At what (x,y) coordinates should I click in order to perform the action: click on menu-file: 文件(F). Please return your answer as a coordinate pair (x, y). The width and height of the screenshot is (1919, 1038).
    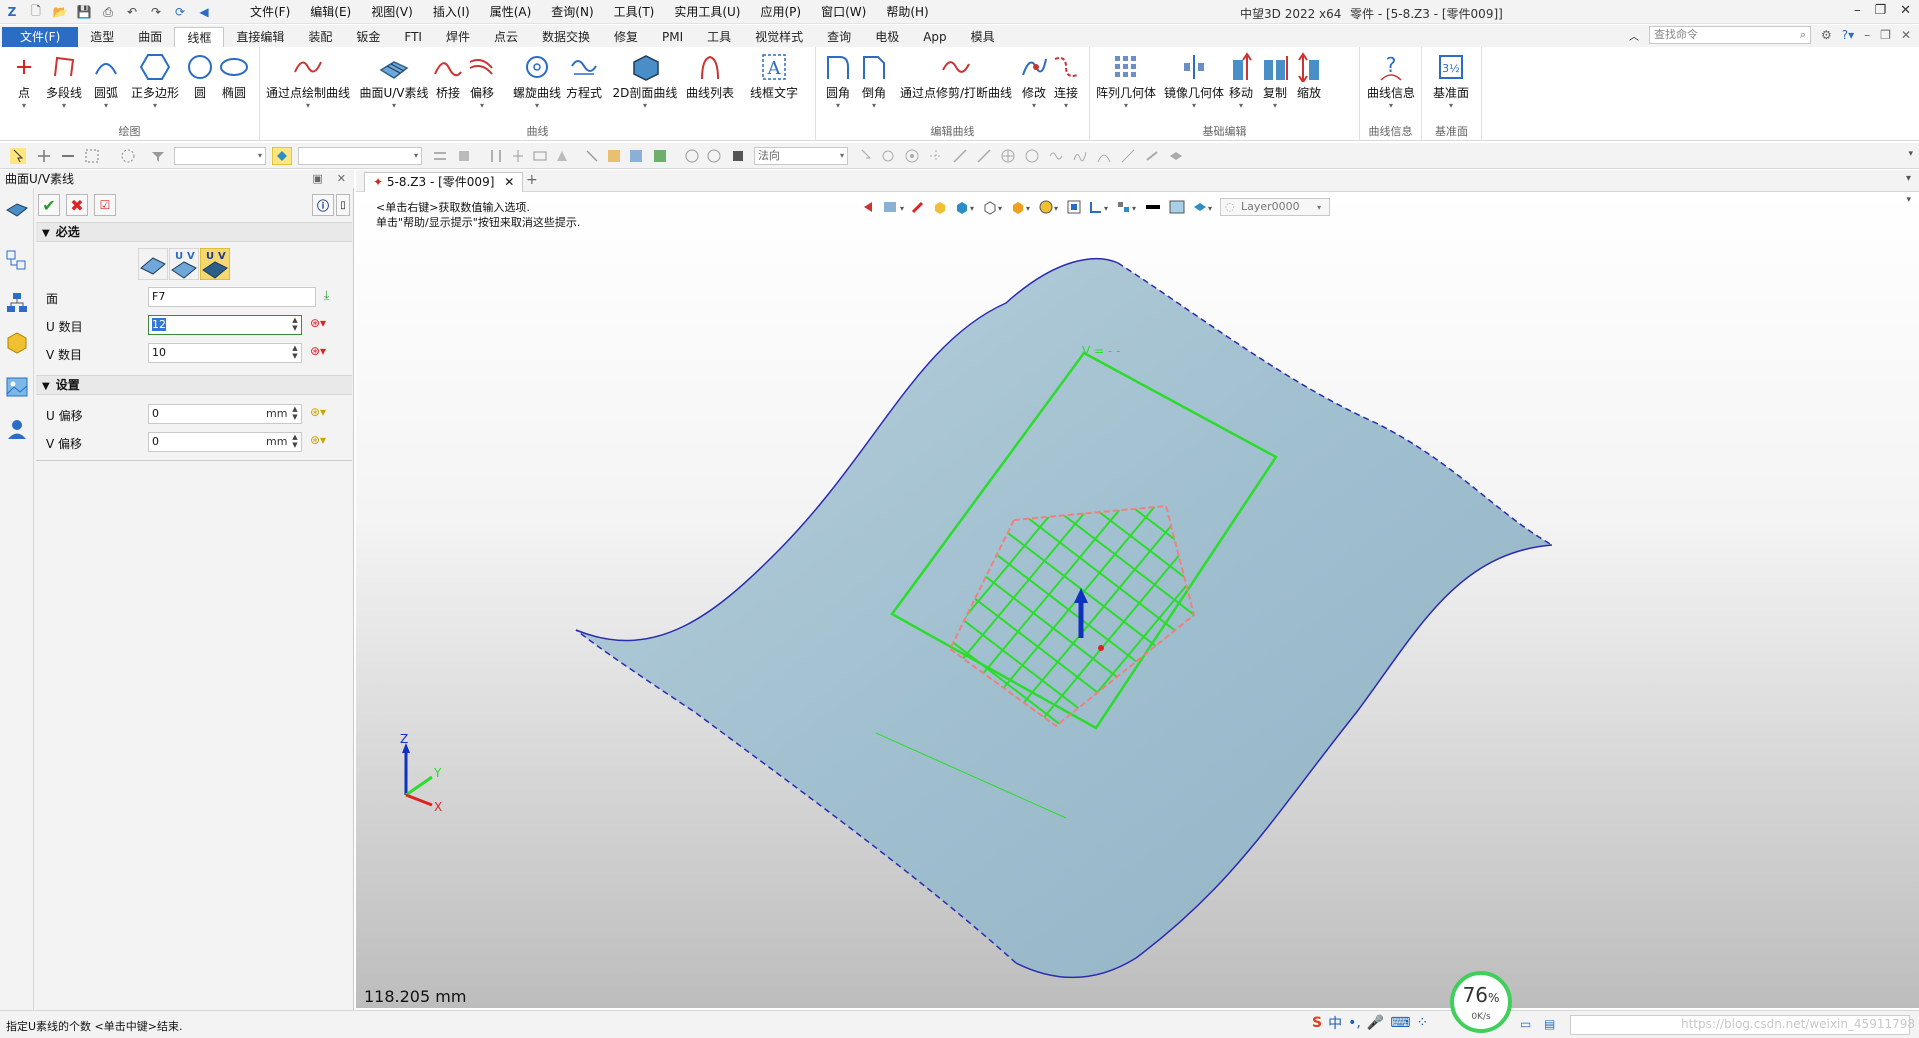
    Looking at the image, I should click on (270, 12).